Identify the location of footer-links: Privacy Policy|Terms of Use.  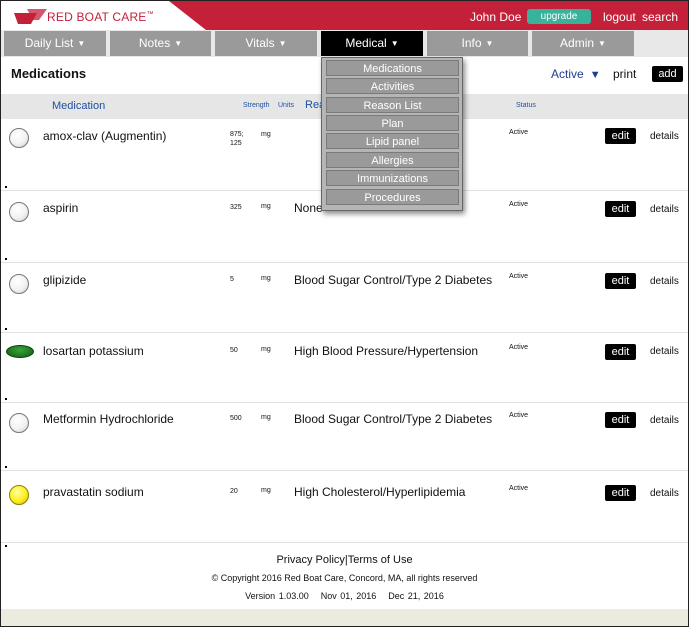
(344, 560).